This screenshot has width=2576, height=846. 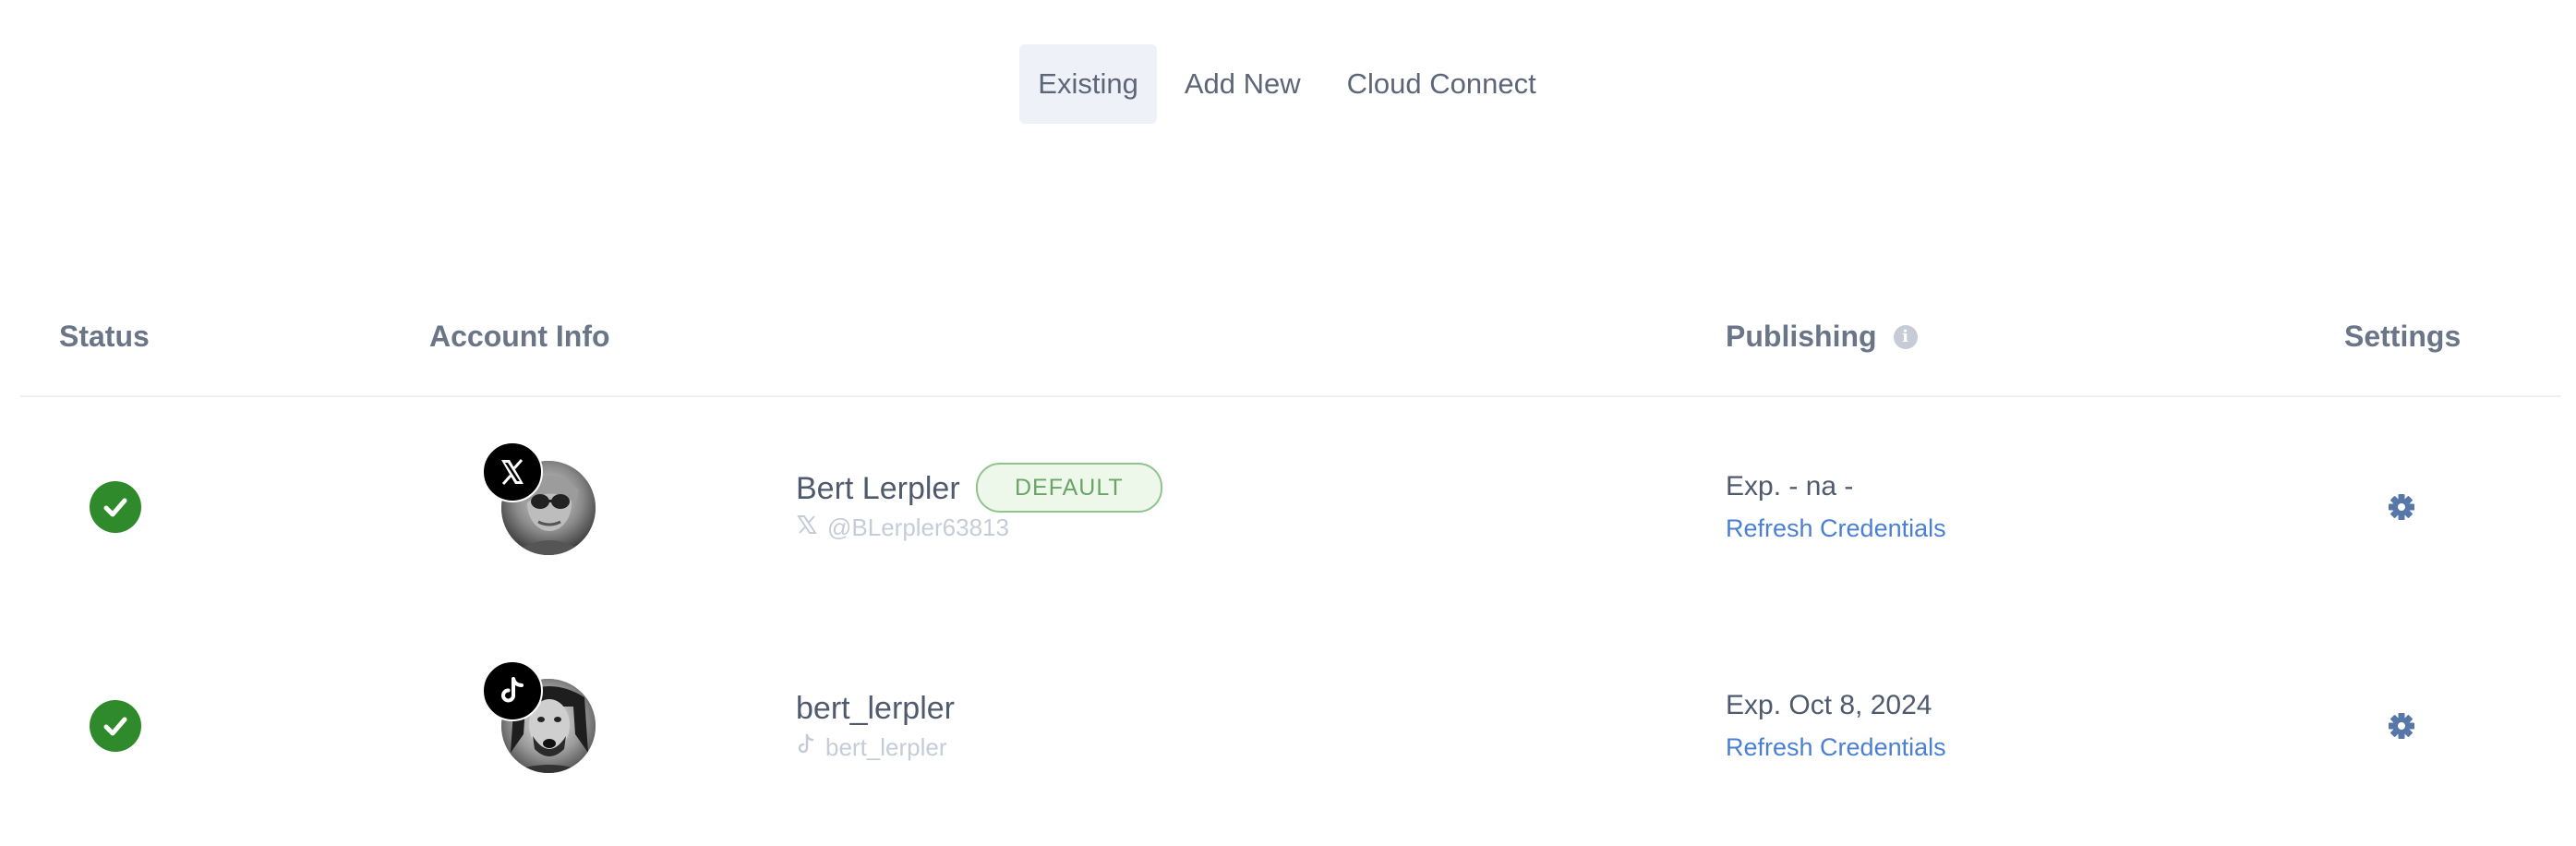 What do you see at coordinates (1442, 84) in the screenshot?
I see `tab-cloud-connect: Cloud Connect` at bounding box center [1442, 84].